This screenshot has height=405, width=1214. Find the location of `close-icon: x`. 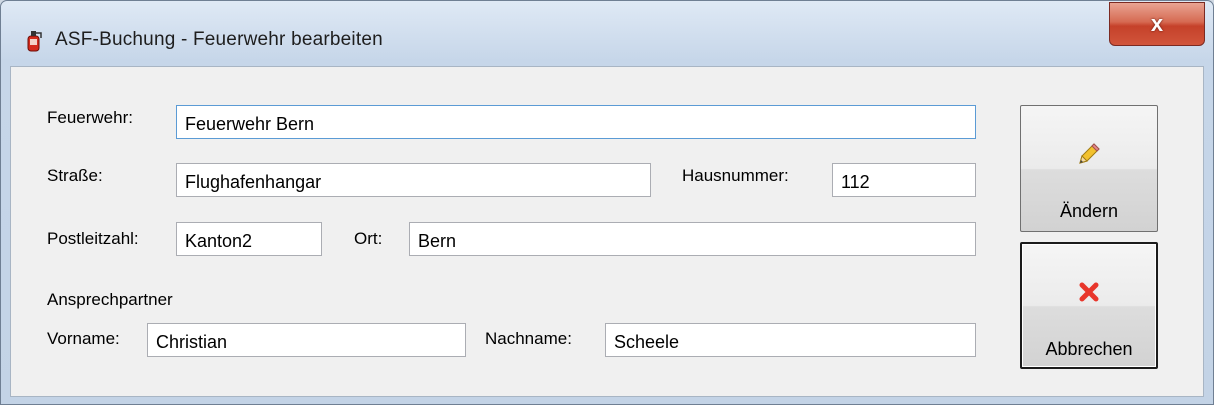

close-icon: x is located at coordinates (1157, 23).